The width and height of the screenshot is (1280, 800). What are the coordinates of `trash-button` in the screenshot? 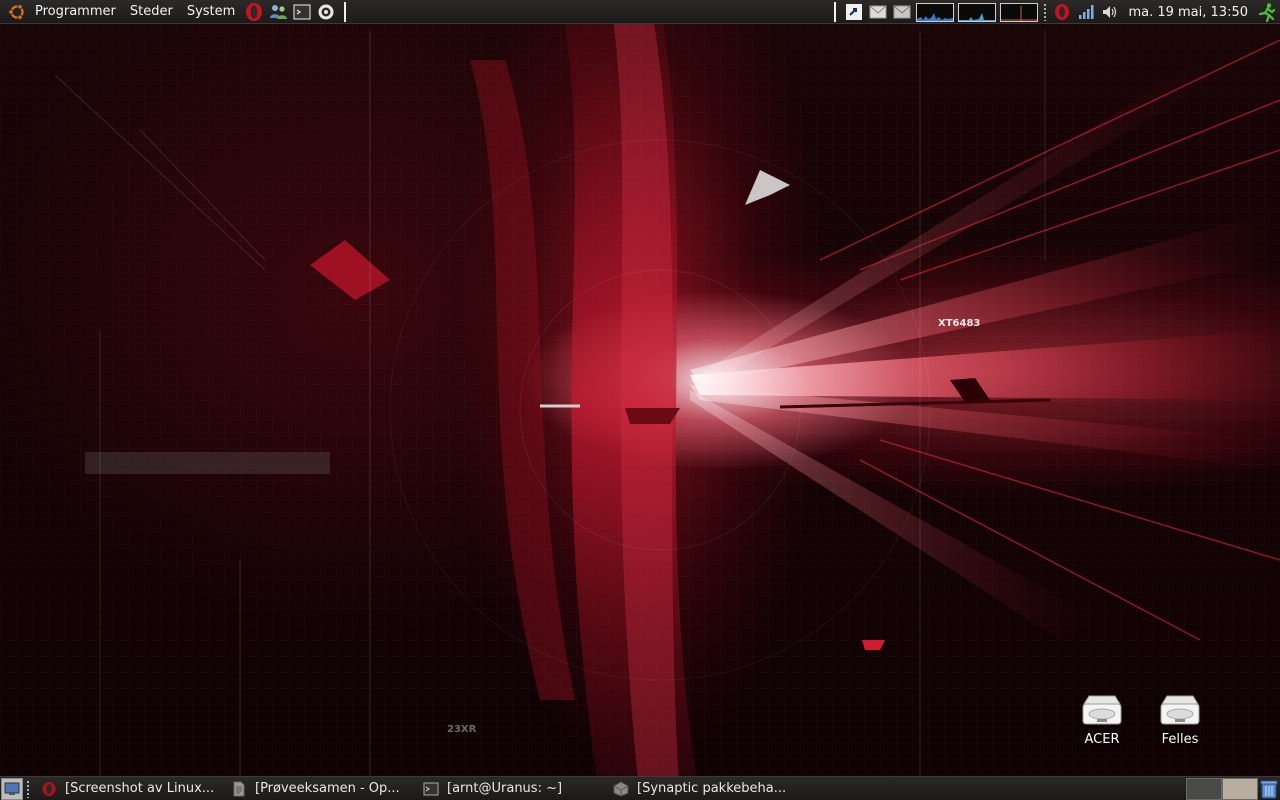 It's located at (1269, 789).